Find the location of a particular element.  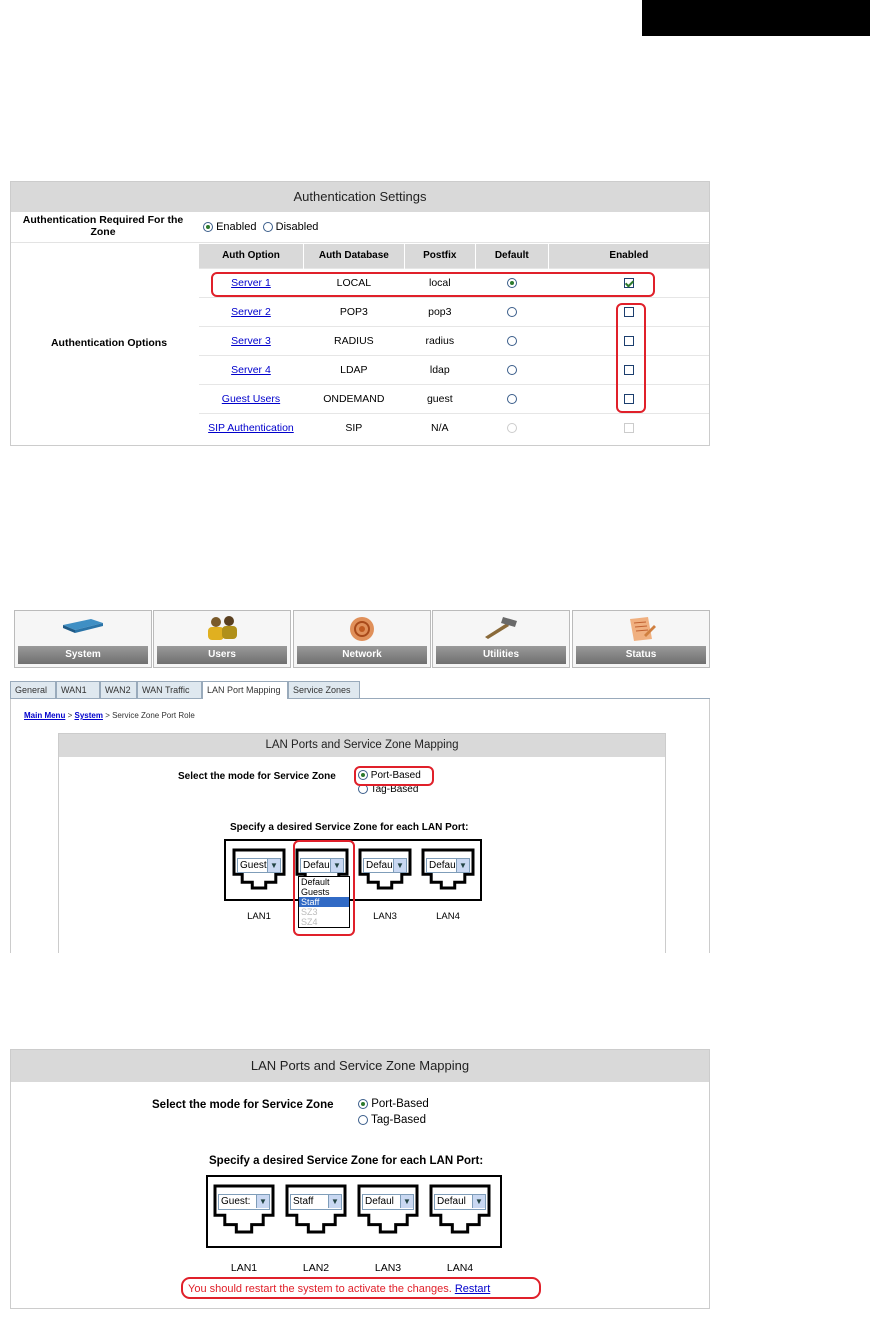

divider is located at coordinates (360, 242).